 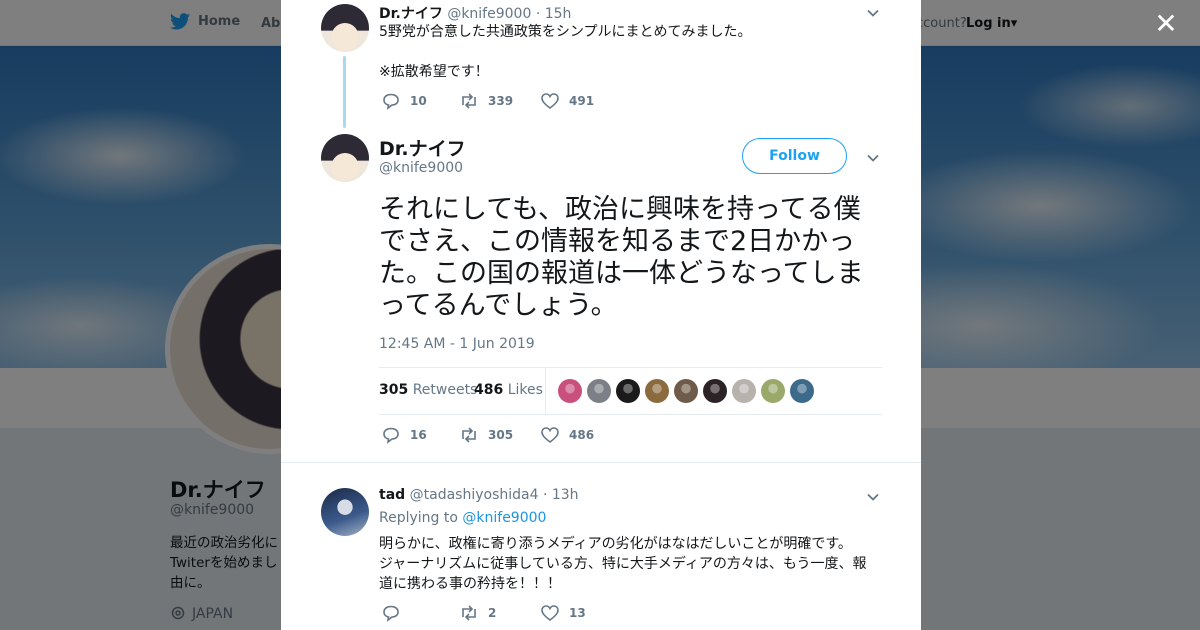 I want to click on likes-stat-count: 486, so click(x=489, y=390).